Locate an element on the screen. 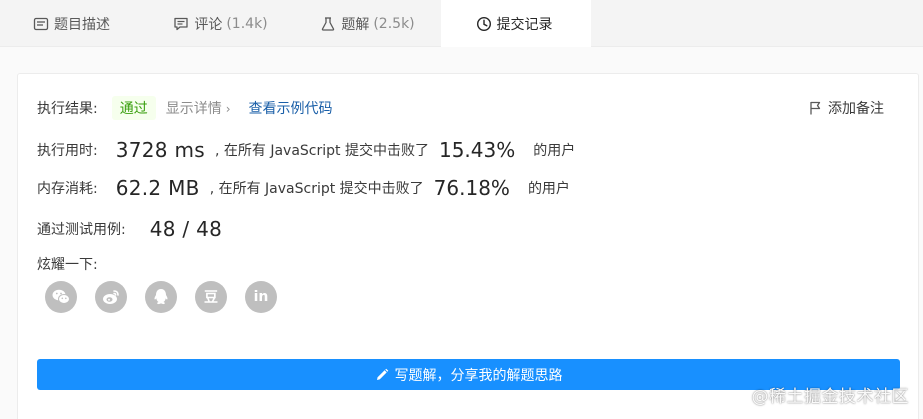 The image size is (923, 419). clock-icon is located at coordinates (484, 24).